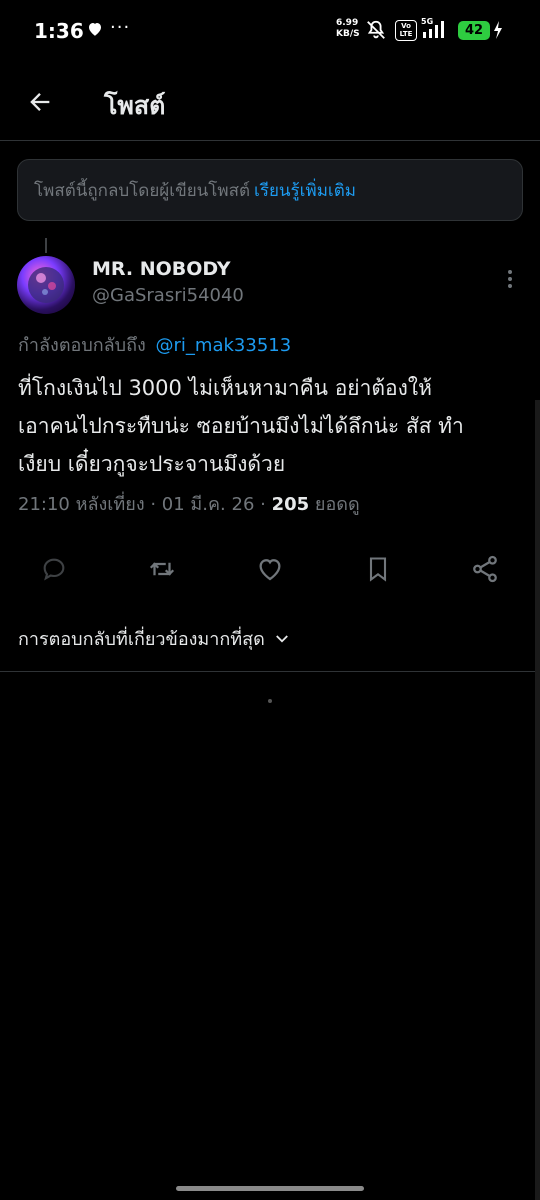 The image size is (540, 1200). I want to click on bookmark-icon, so click(378, 569).